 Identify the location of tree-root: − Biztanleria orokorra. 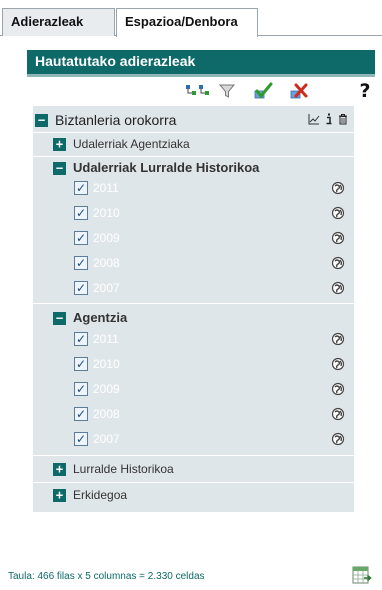
(193, 120).